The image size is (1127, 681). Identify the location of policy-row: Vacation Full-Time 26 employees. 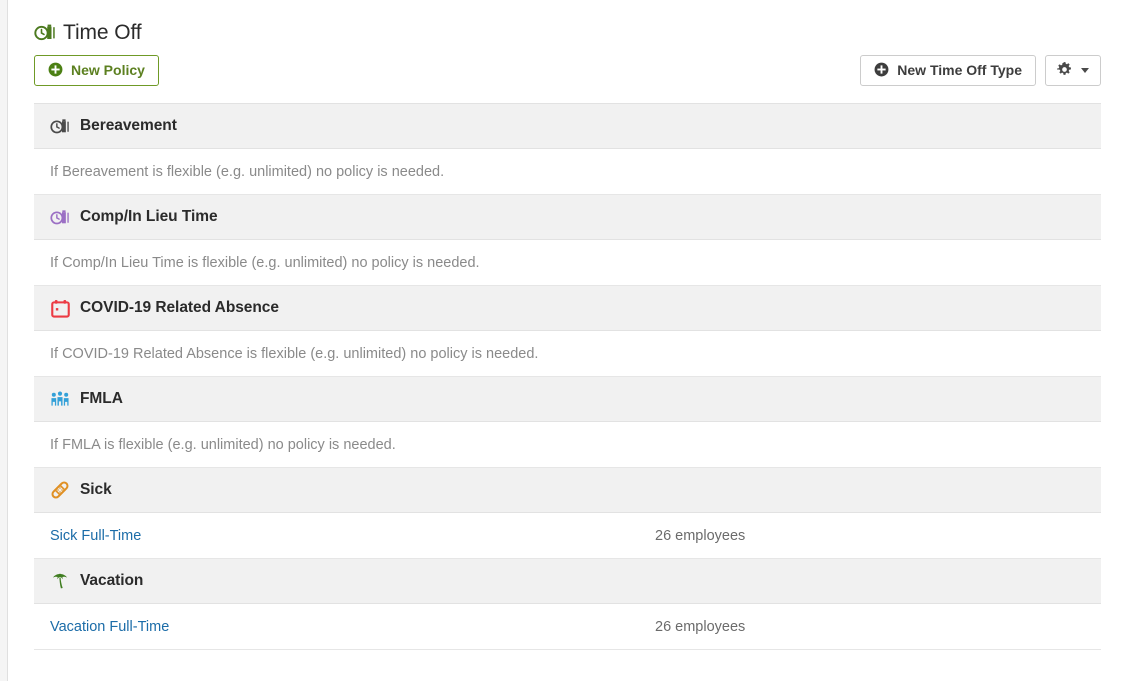
(567, 627).